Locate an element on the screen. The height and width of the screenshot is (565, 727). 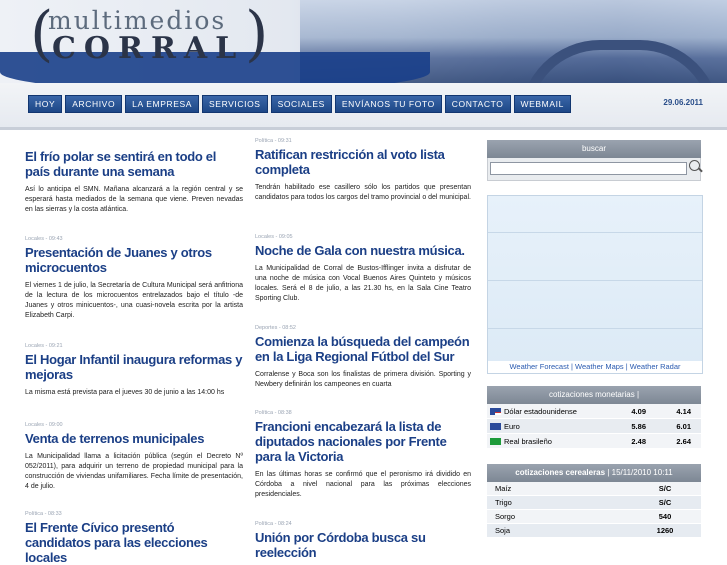
news-title: Noche de Gala con nuestra música. is located at coordinates (363, 250).